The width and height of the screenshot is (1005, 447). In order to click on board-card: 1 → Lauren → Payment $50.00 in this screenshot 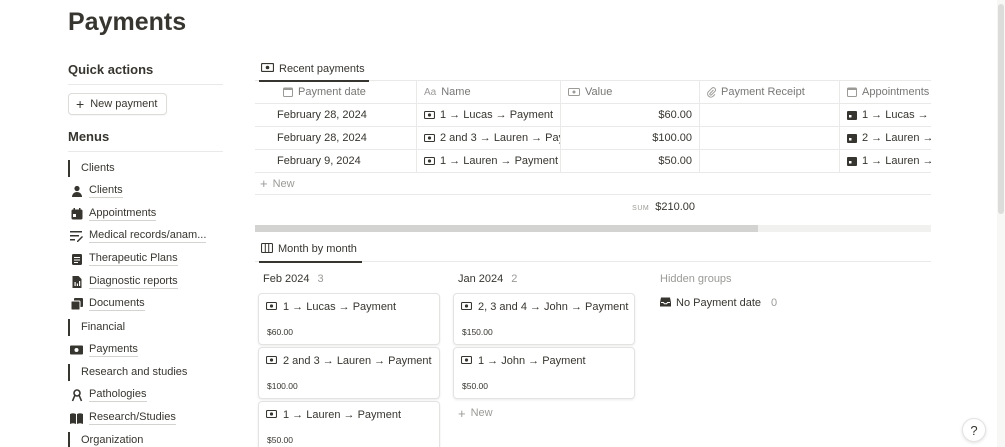, I will do `click(349, 424)`.